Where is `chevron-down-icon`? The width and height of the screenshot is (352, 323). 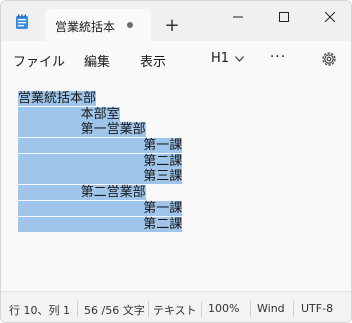
chevron-down-icon is located at coordinates (239, 58).